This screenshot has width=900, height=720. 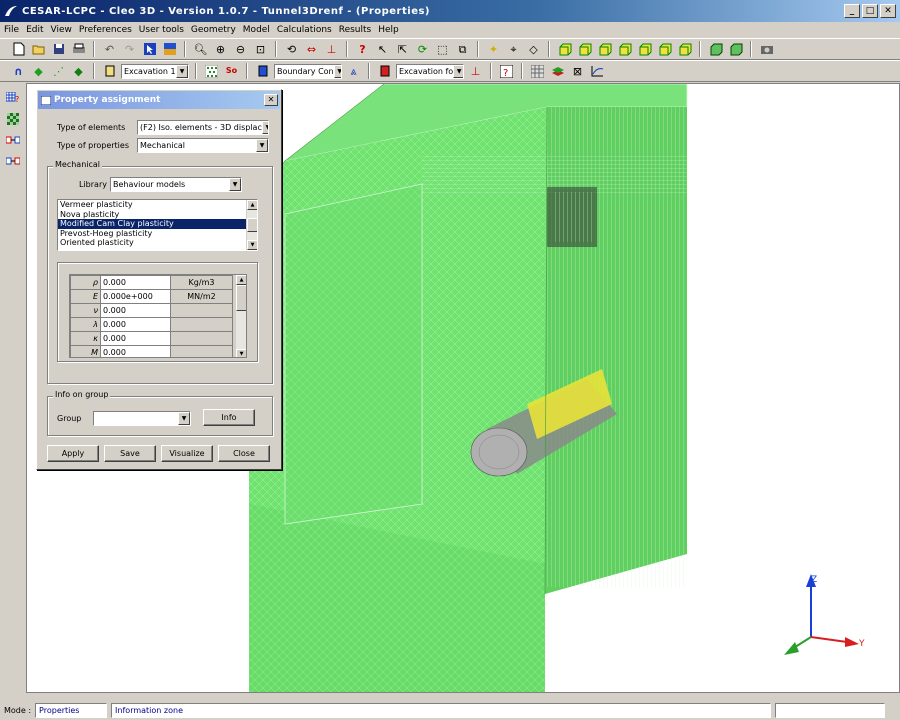 I want to click on cursor-select-icon, so click(x=149, y=49).